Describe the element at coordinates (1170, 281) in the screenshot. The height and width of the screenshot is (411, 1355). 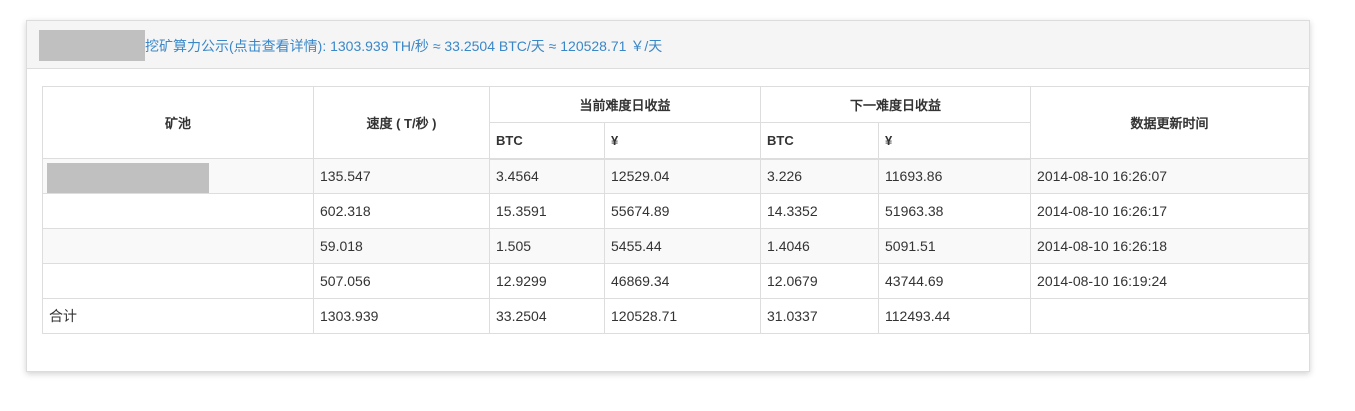
I see `updated-cell: 2014-08-10 16:19:24` at that location.